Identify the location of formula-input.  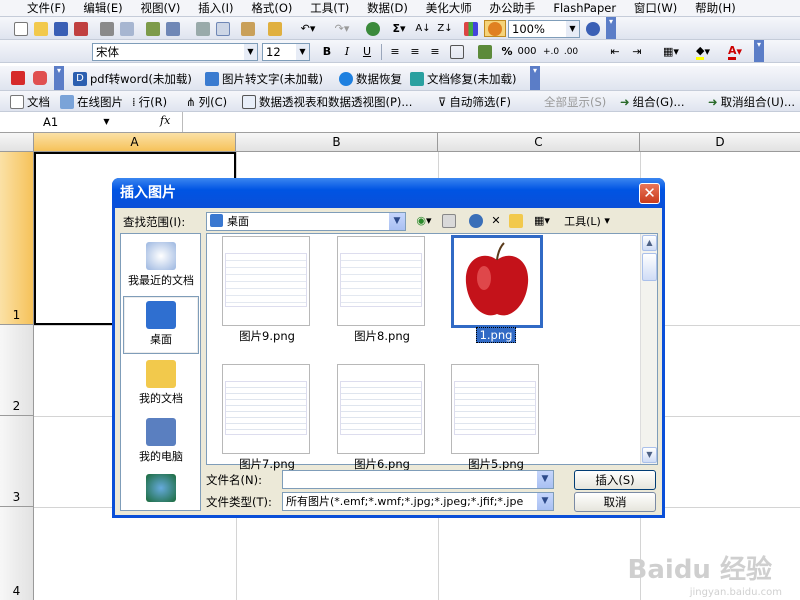
(491, 122).